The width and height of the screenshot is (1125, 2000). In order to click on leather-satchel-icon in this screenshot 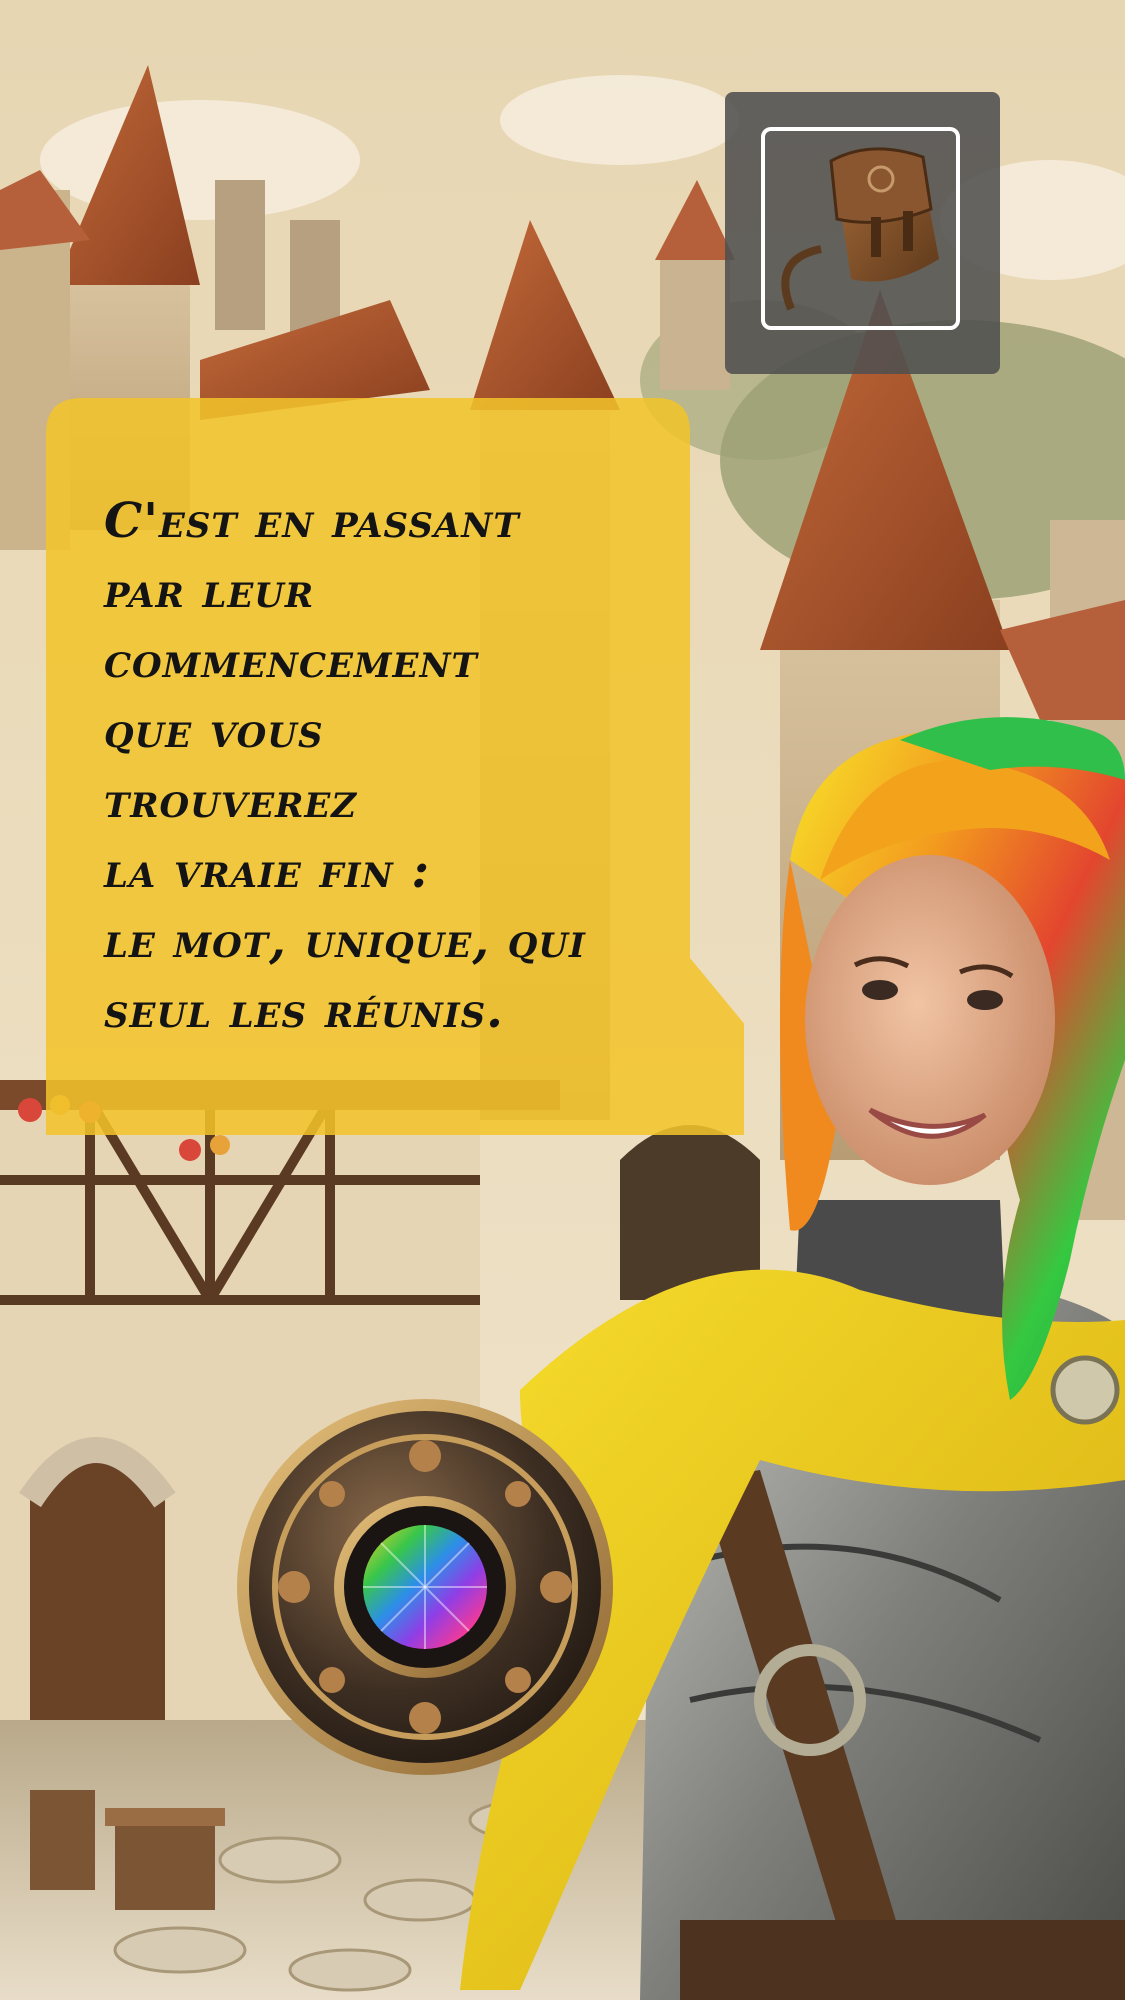, I will do `click(860, 229)`.